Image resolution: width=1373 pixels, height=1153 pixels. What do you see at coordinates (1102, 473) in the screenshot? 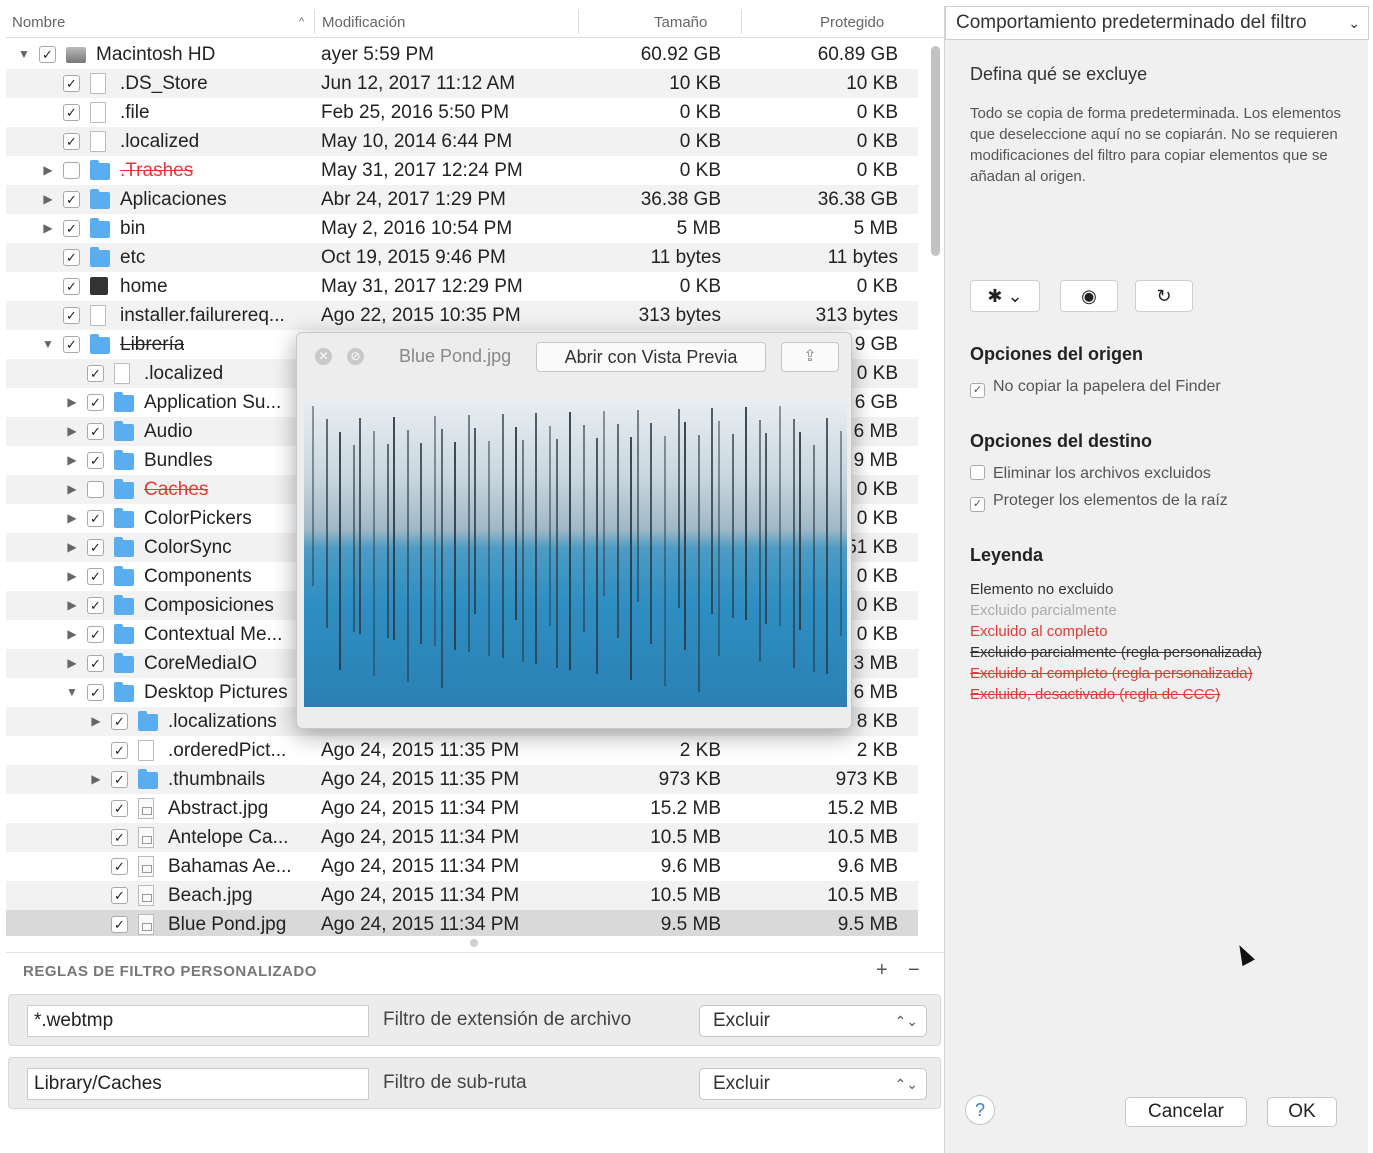
I see `delete-excluded-label: Eliminar los archivos excluidos` at bounding box center [1102, 473].